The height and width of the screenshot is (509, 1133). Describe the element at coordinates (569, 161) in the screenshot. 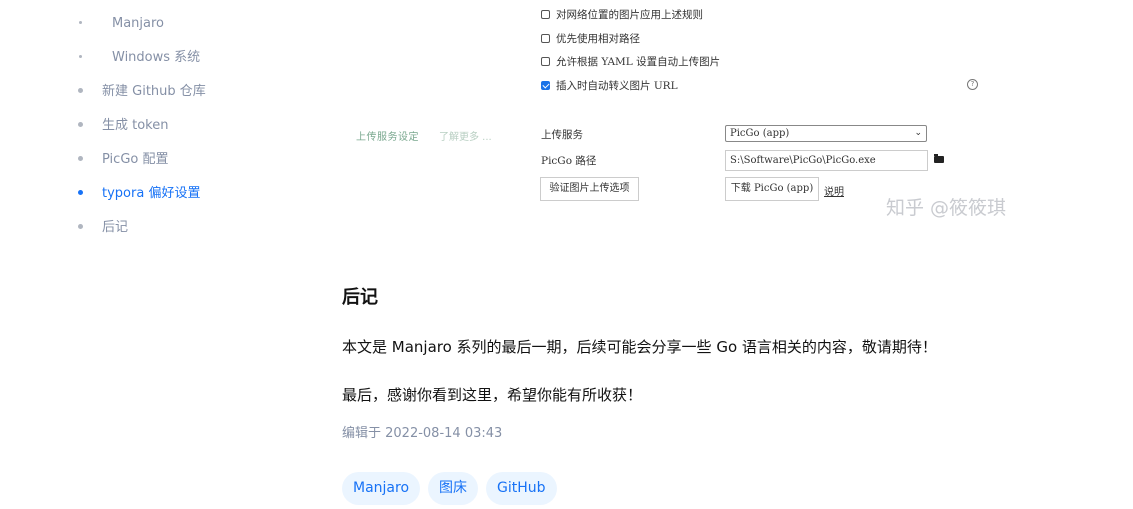

I see `picgo-path-label: PicGo 路径` at that location.